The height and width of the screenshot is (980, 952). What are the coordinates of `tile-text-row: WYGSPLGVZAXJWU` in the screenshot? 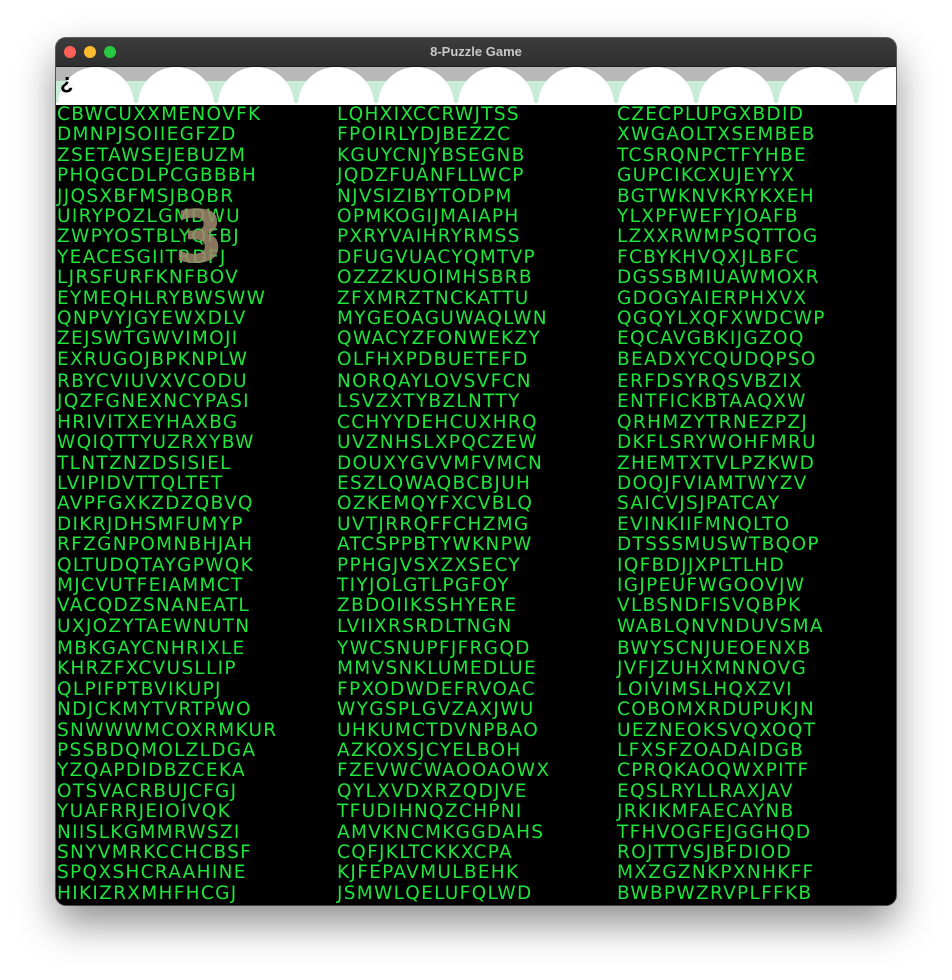 It's located at (436, 710).